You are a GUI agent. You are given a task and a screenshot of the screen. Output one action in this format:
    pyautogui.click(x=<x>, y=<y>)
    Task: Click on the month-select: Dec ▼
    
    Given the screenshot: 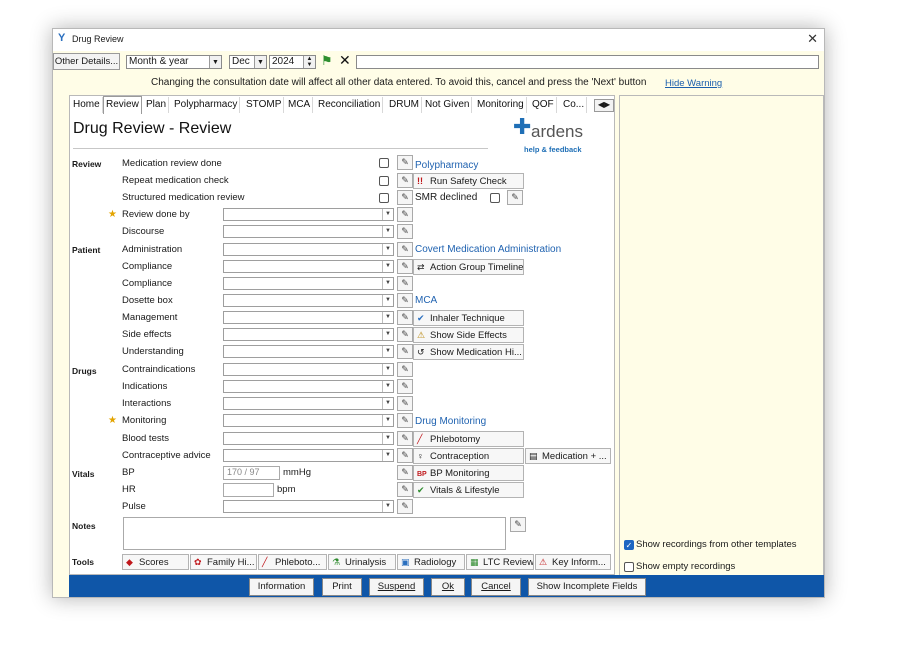 What is the action you would take?
    pyautogui.click(x=248, y=62)
    